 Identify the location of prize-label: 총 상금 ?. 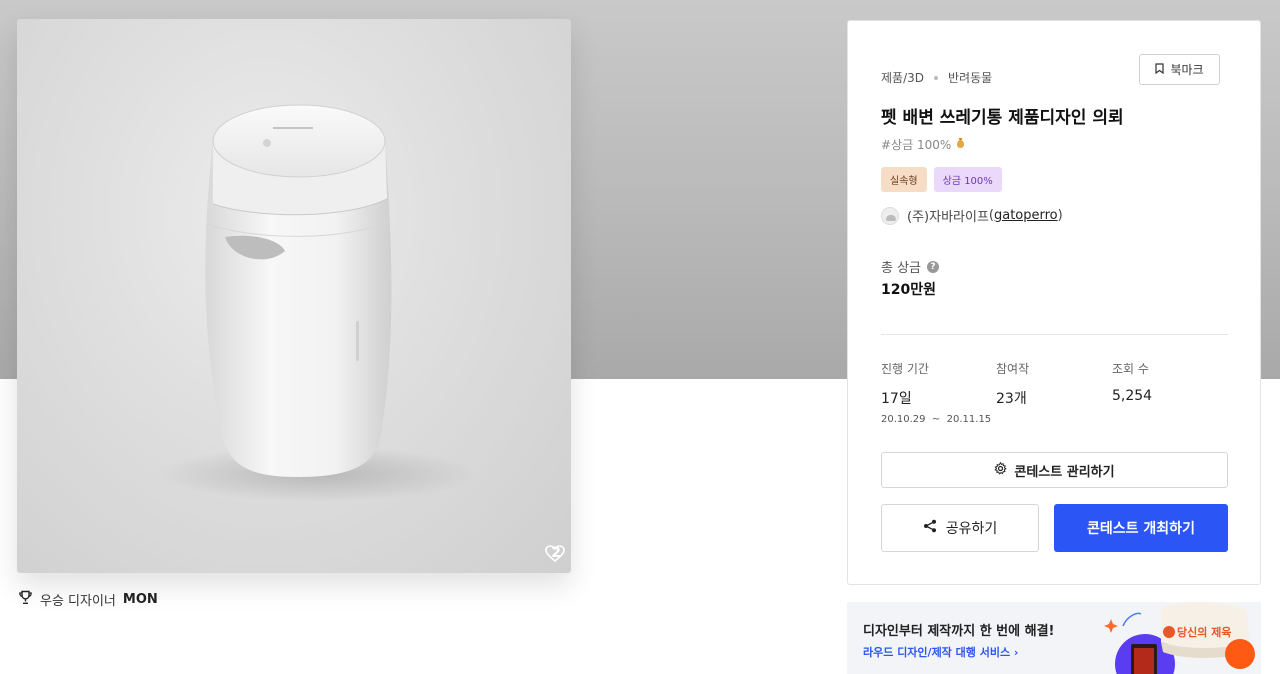
(910, 266).